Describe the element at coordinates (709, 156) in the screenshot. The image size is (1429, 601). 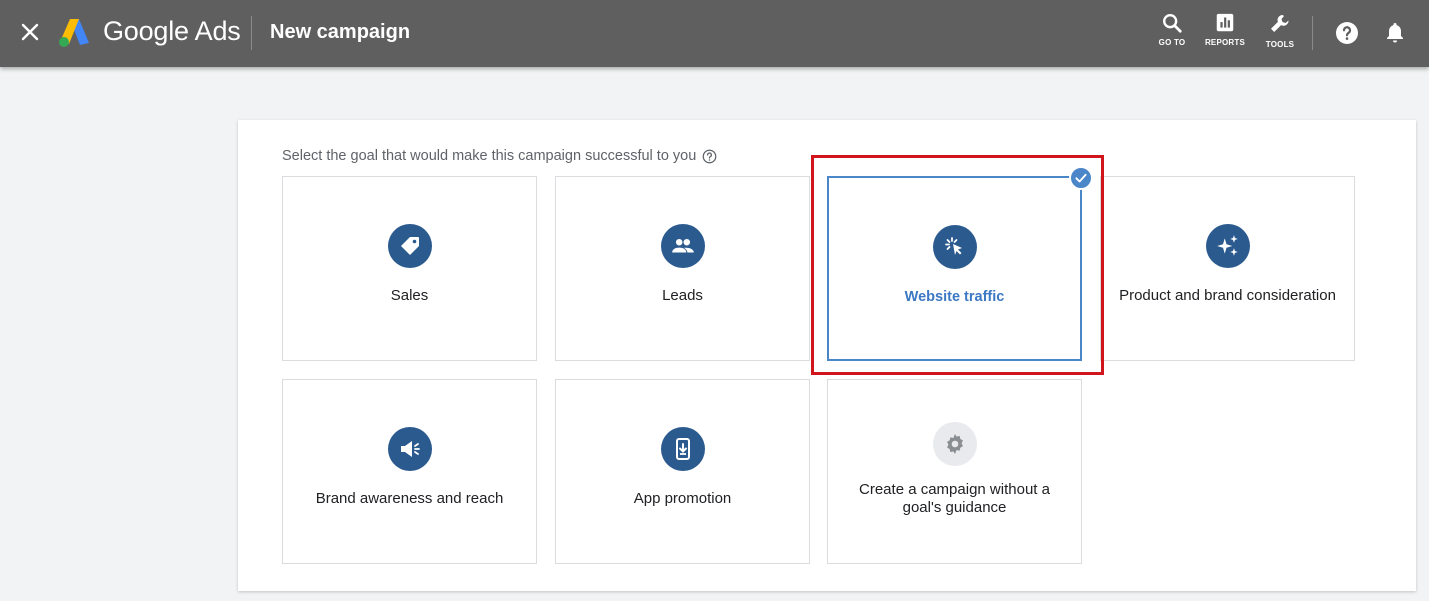
I see `help-outline-icon` at that location.